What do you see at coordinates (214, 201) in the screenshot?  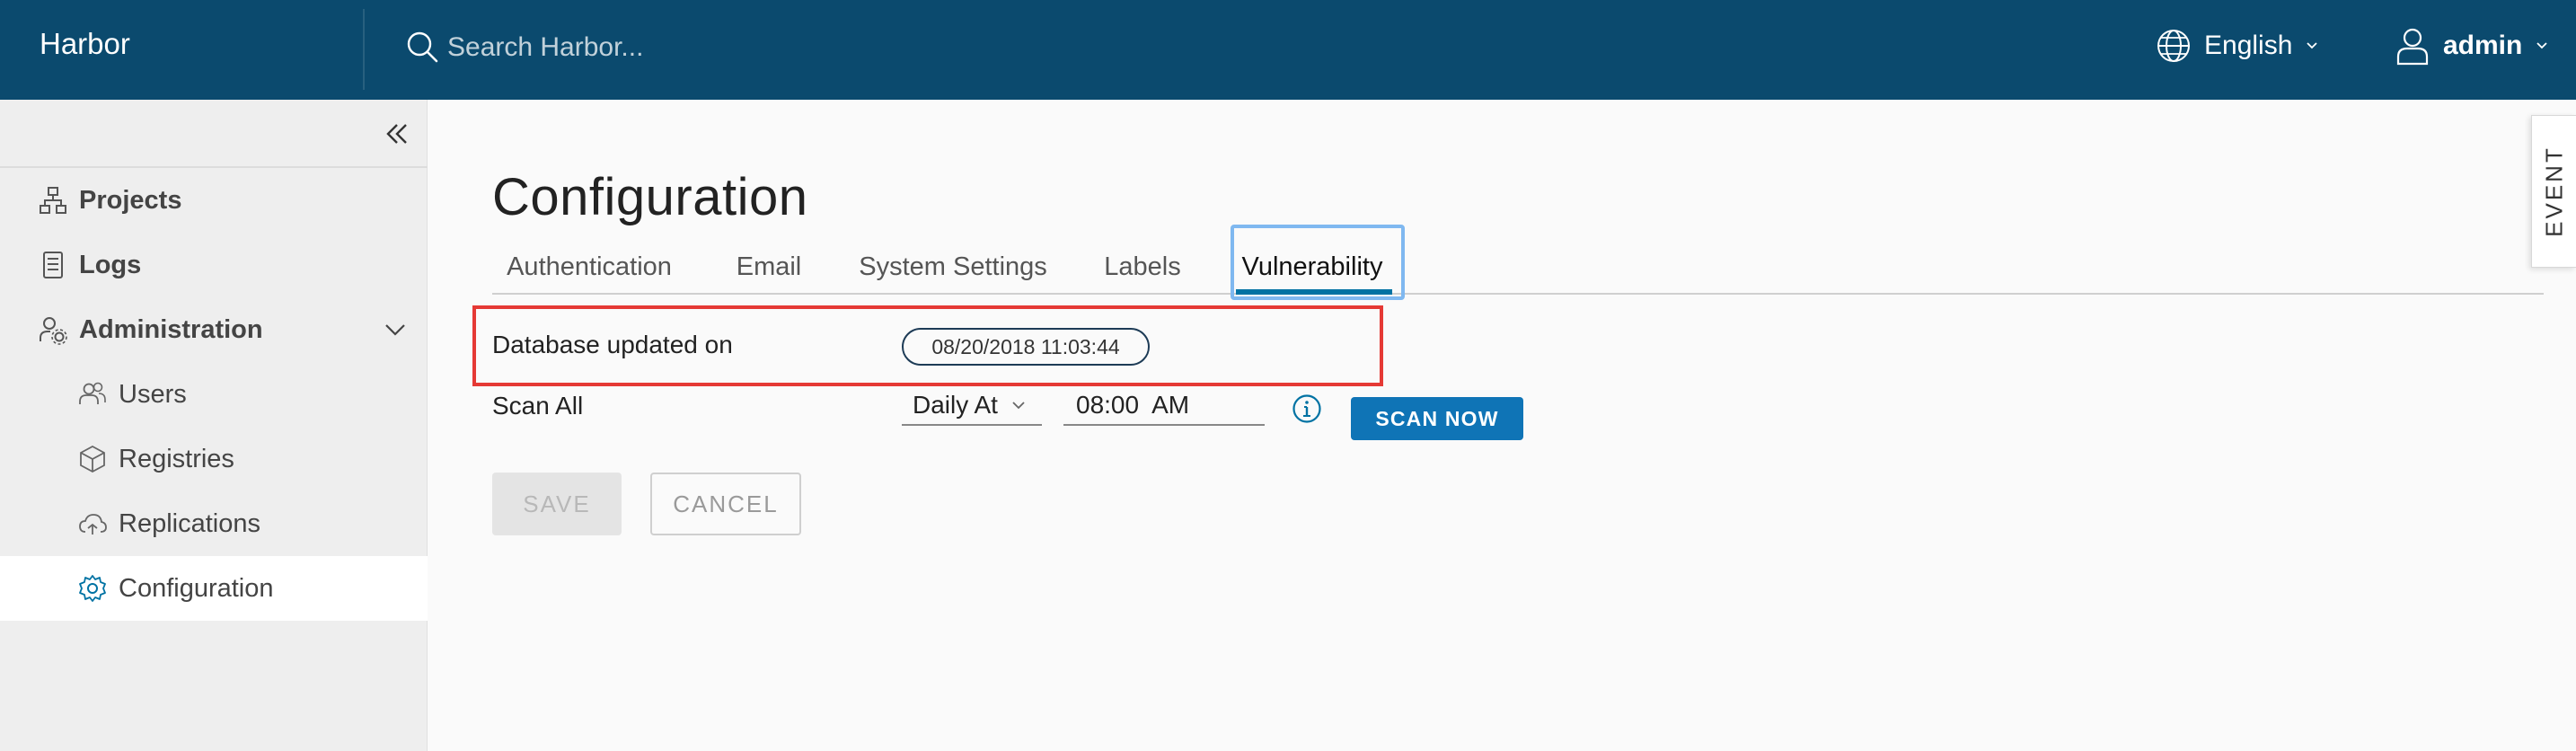 I see `sidebar-item-projects: Projects` at bounding box center [214, 201].